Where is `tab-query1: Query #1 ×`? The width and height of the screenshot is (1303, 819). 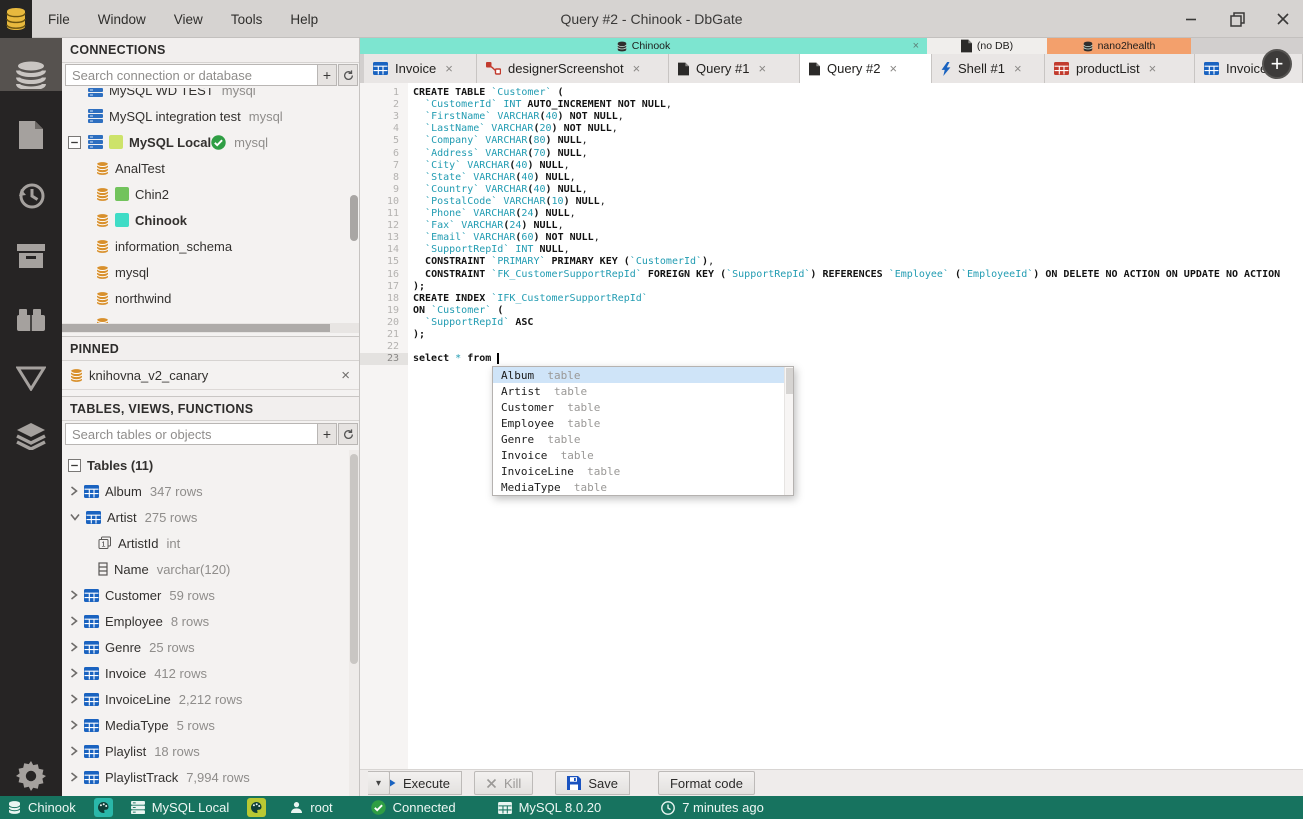 tab-query1: Query #1 × is located at coordinates (734, 68).